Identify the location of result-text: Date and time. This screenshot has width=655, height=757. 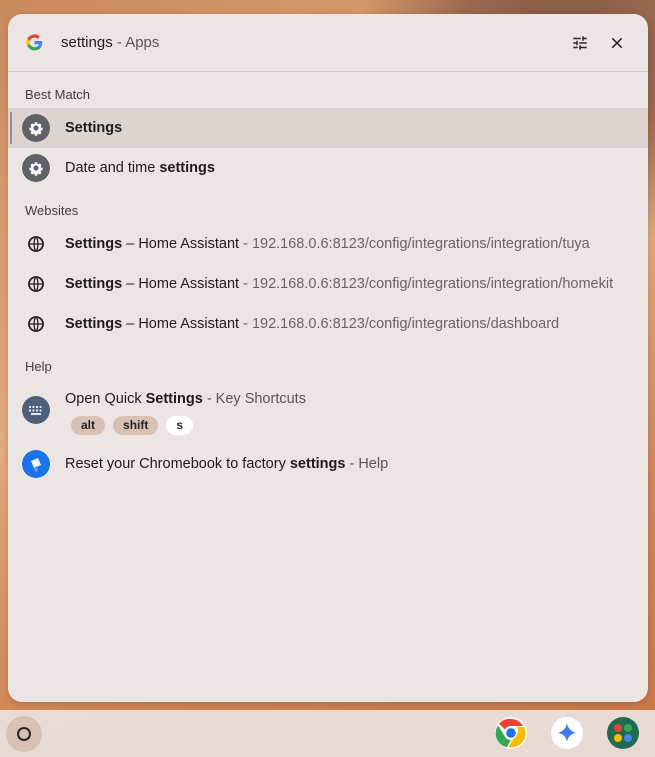
(112, 168).